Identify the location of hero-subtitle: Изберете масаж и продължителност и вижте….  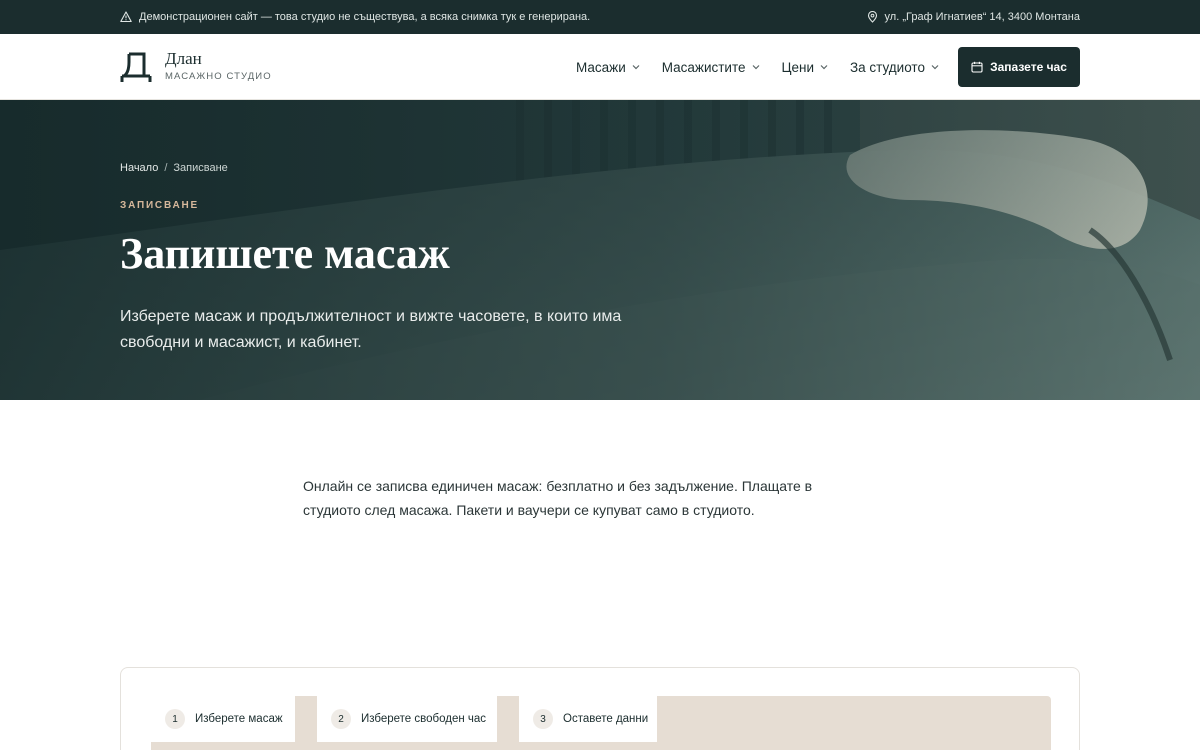
(371, 329).